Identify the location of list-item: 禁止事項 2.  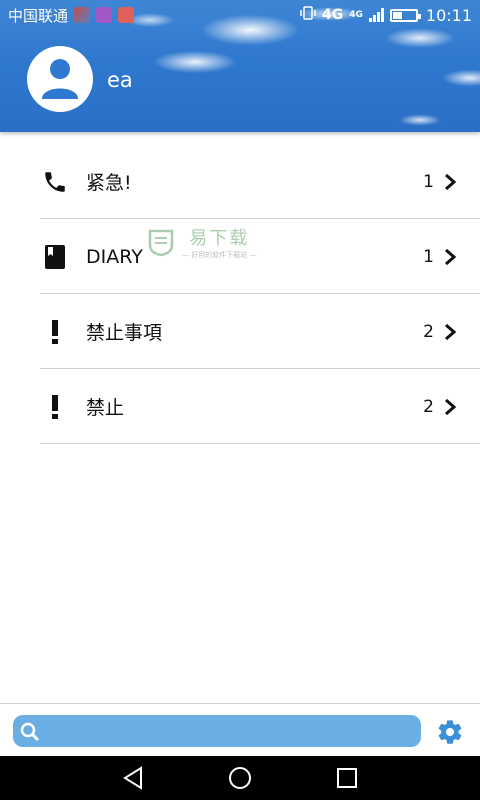
(240, 331).